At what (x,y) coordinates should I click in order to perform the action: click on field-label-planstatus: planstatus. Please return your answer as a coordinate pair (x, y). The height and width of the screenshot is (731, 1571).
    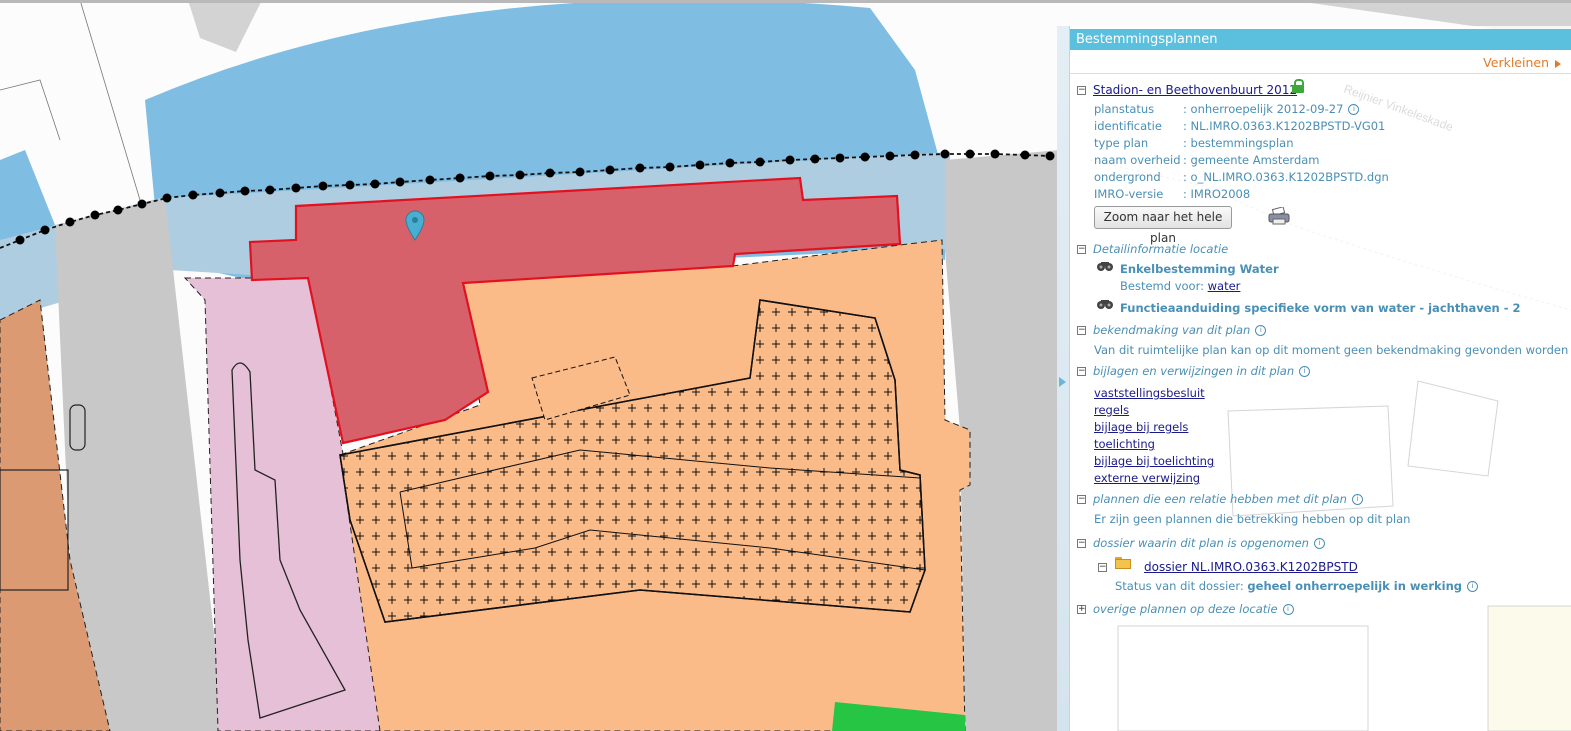
    Looking at the image, I should click on (1124, 109).